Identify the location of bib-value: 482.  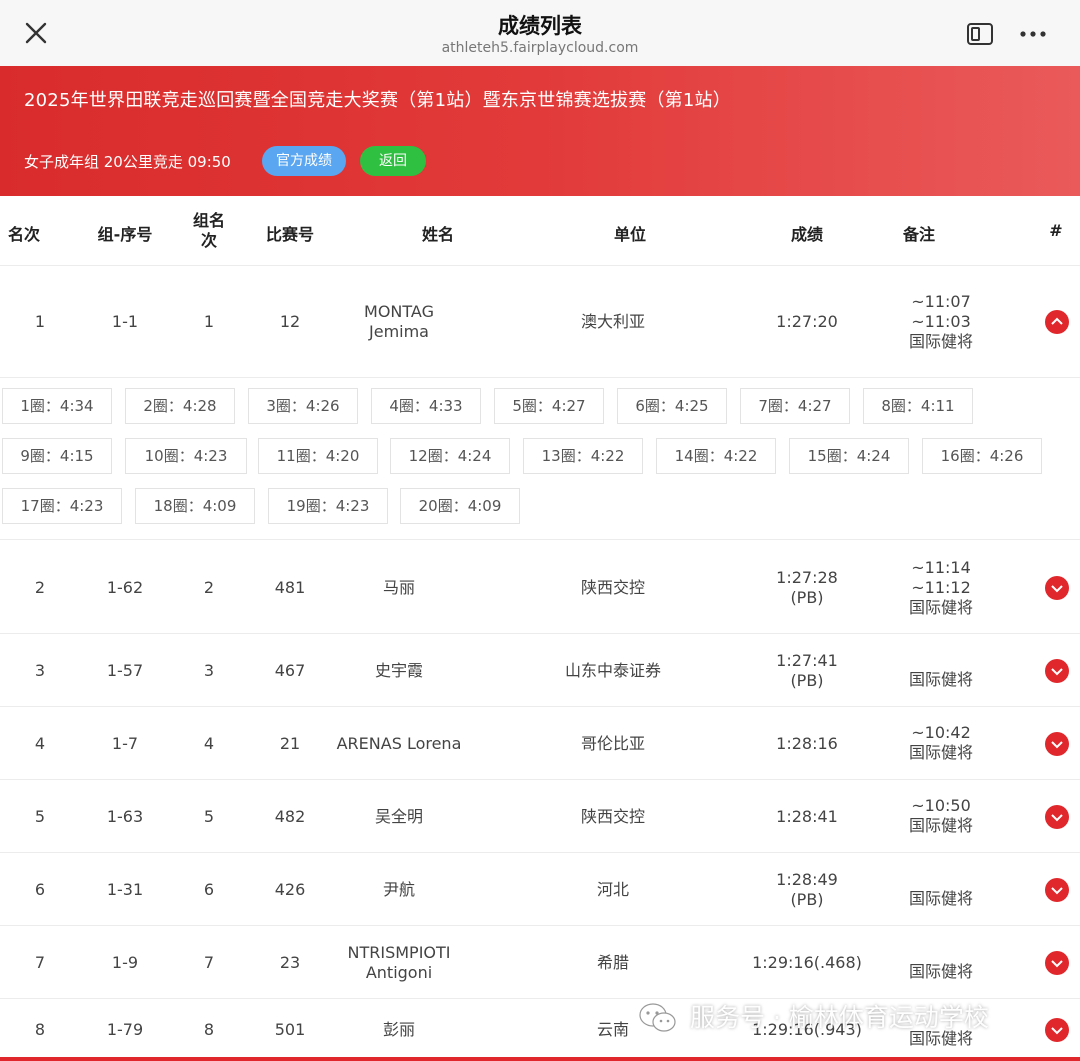
(290, 816).